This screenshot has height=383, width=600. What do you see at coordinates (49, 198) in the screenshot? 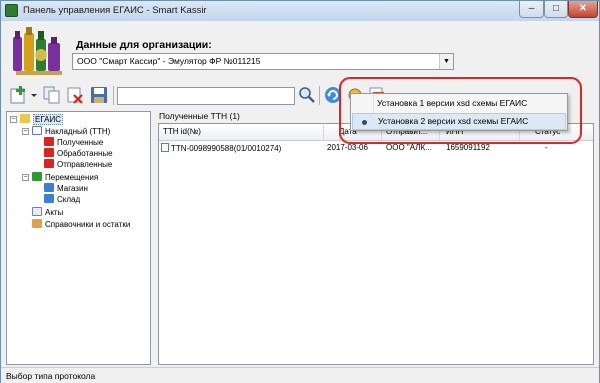
I see `warehouse-icon` at bounding box center [49, 198].